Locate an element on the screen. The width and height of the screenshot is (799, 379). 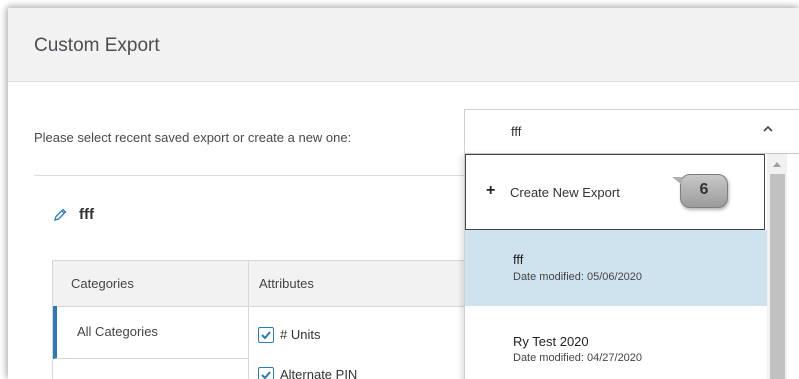
dropdown-option-fff: fff Date modified: 05/06/2020 is located at coordinates (616, 268).